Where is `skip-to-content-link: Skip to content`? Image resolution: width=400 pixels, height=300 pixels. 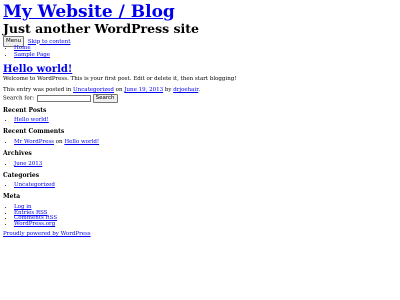
skip-to-content-link: Skip to content is located at coordinates (49, 42).